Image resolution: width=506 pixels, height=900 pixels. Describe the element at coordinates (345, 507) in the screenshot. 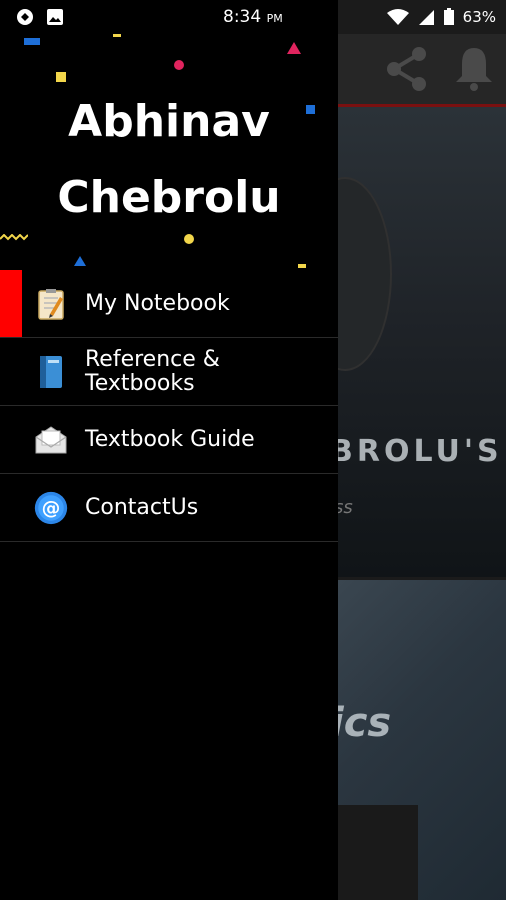

I see `hero-subtitle: ss` at that location.